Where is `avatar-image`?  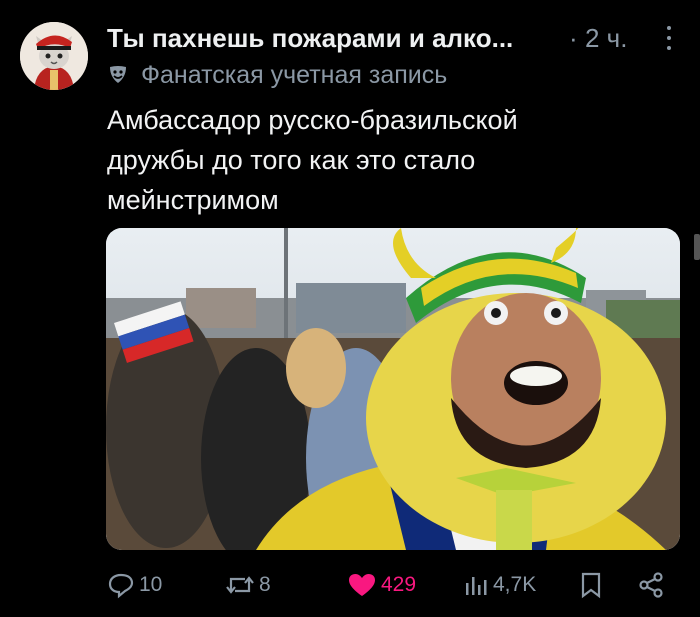
avatar-image is located at coordinates (54, 56).